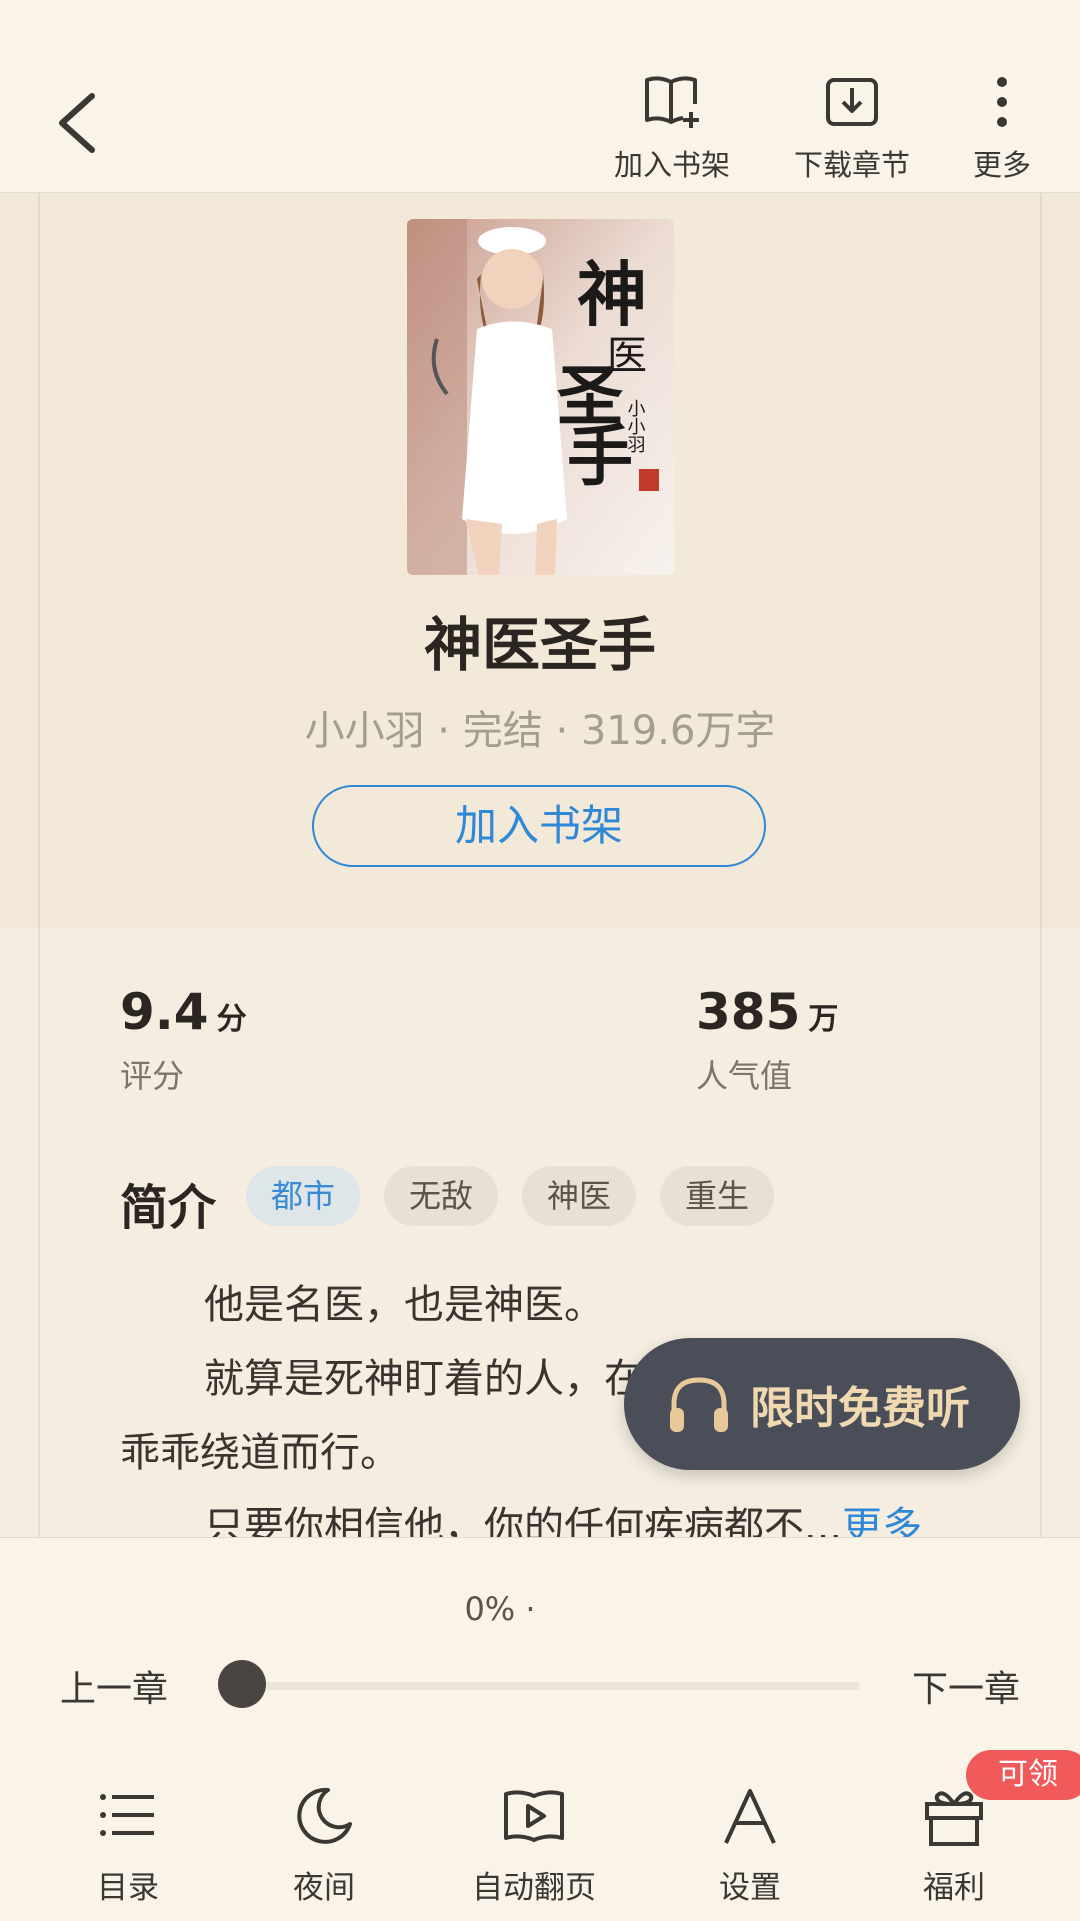 The height and width of the screenshot is (1921, 1080). Describe the element at coordinates (114, 1686) in the screenshot. I see `prev-chapter-button: 上一章` at that location.